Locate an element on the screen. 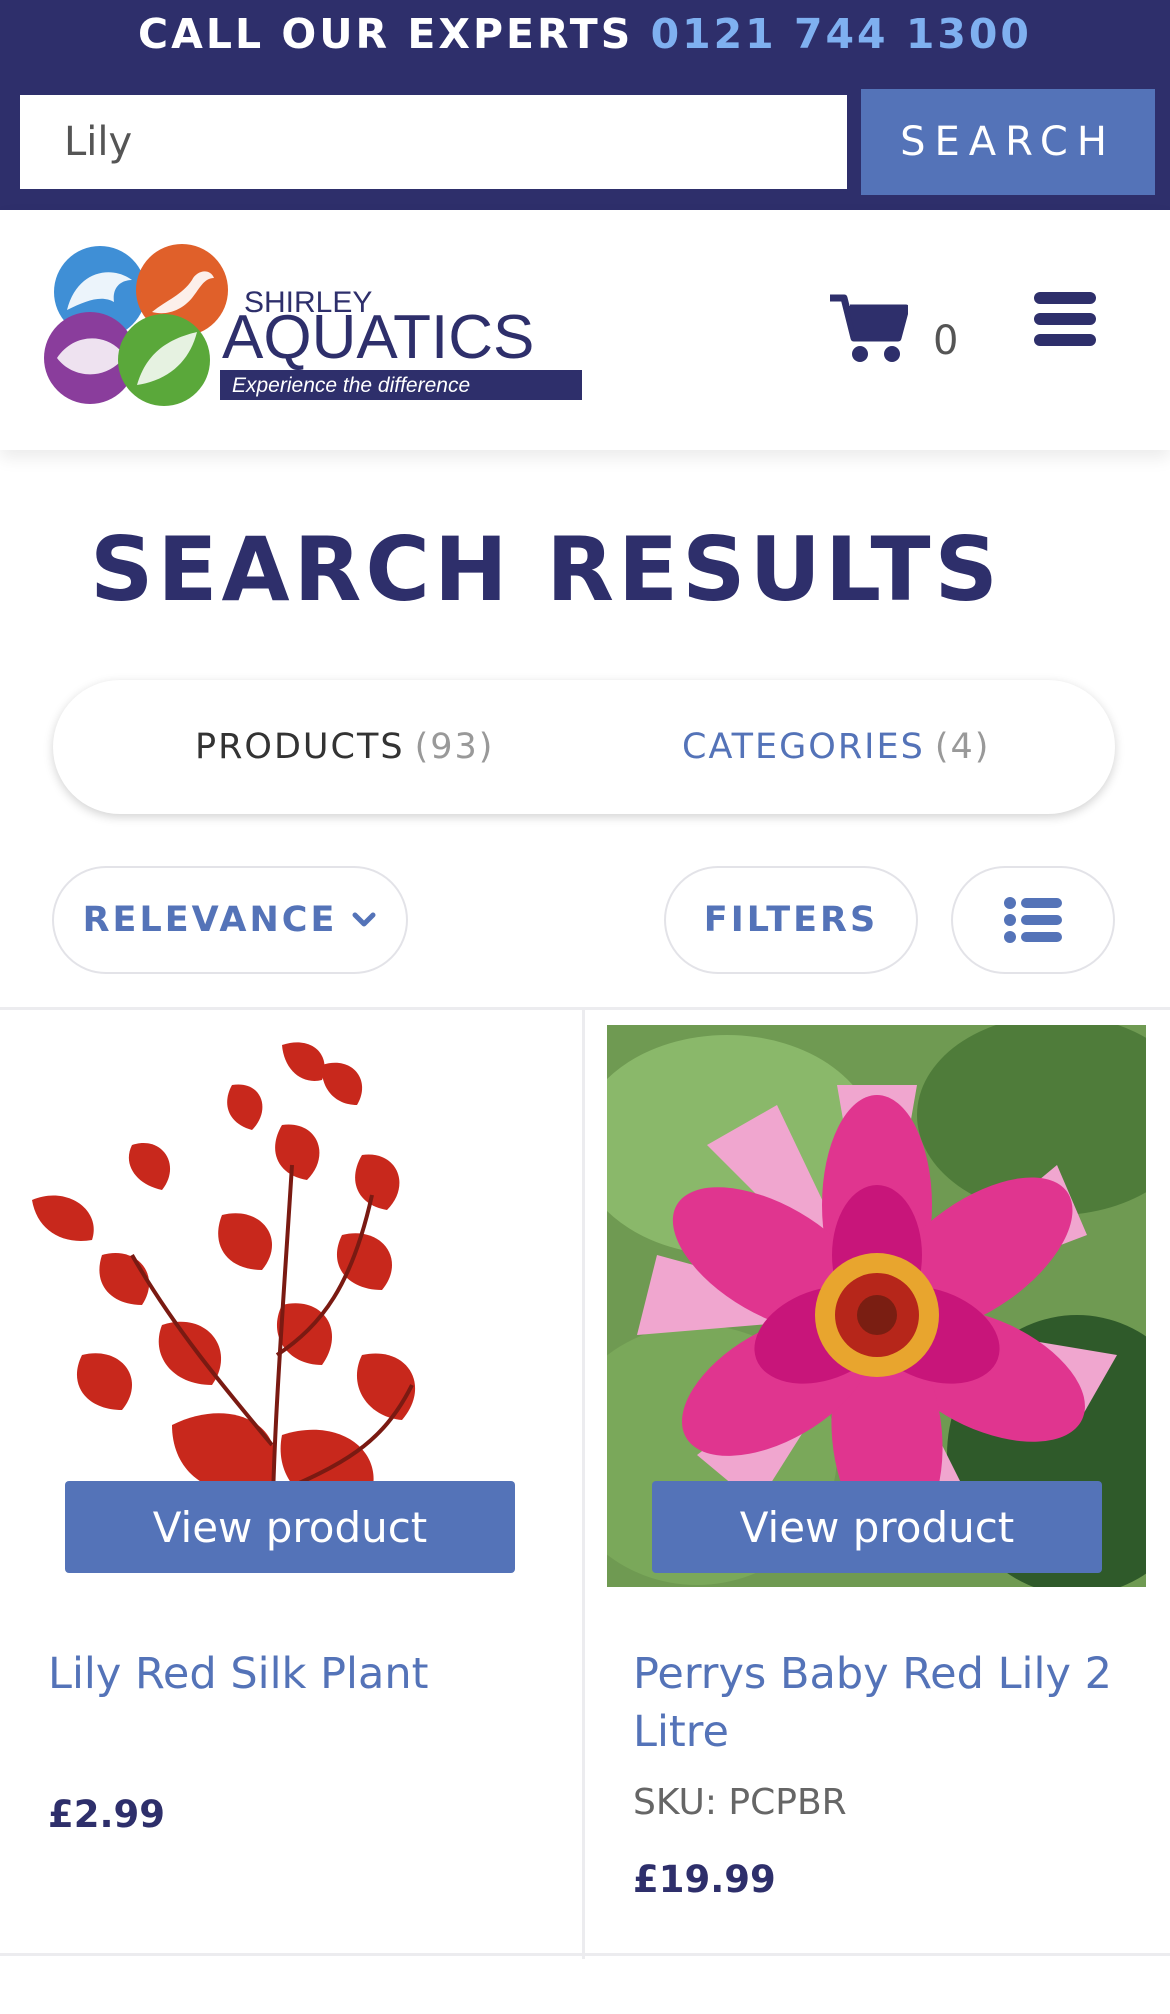 This screenshot has width=1170, height=2014. call-text: CALL OUR EXPERTS is located at coordinates (386, 34).